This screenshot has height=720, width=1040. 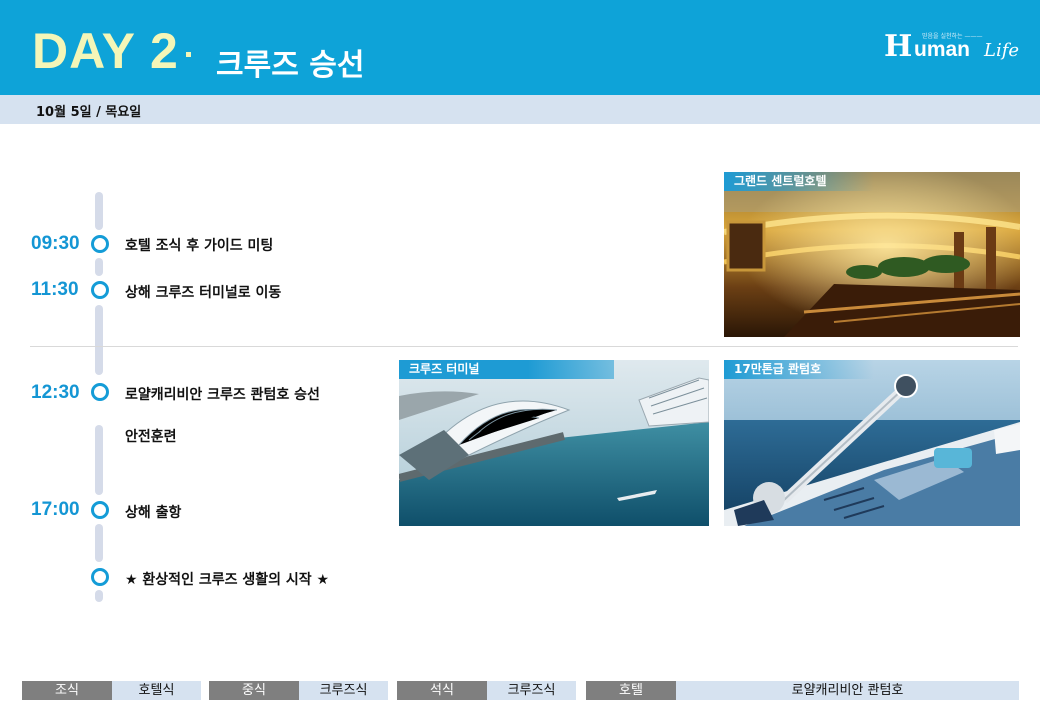 I want to click on photo-caption: 크루즈 터미널, so click(x=506, y=369).